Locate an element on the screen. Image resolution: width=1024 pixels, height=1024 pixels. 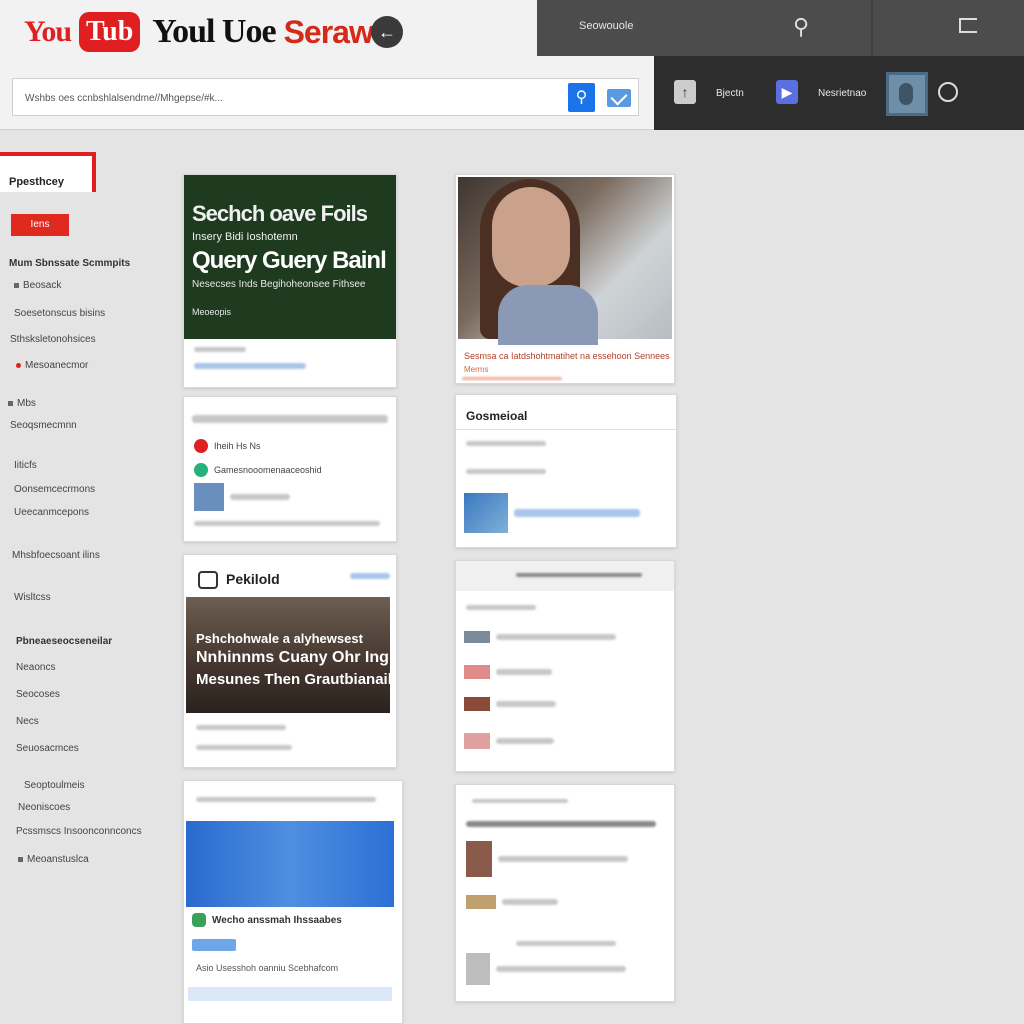
sidebar-item: Beosack is located at coordinates (37, 285).